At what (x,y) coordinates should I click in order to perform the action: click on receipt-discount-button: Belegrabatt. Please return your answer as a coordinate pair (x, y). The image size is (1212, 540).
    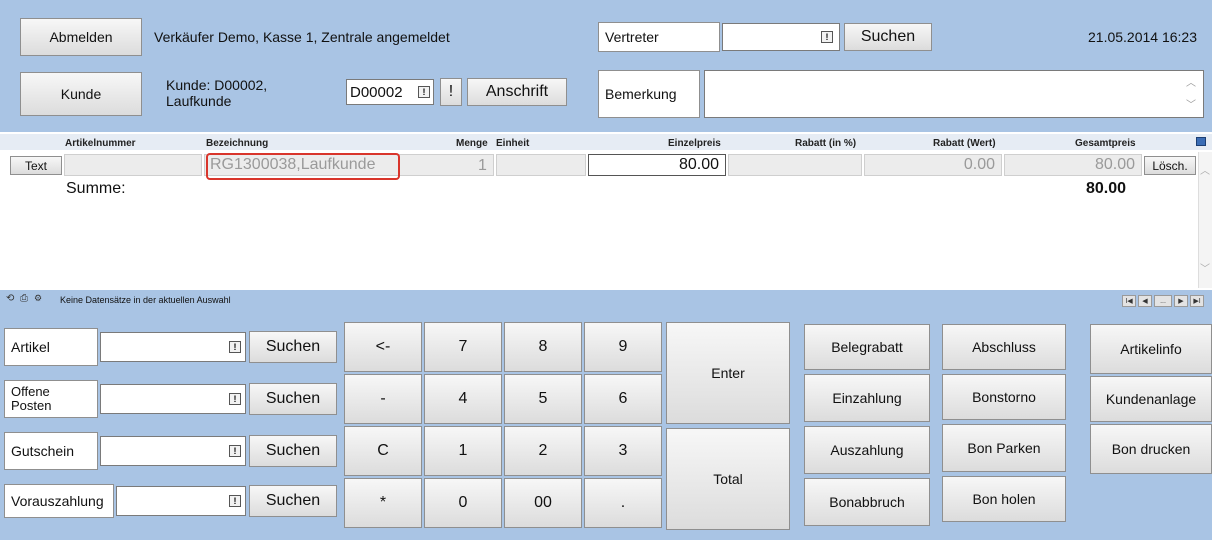
    Looking at the image, I should click on (867, 347).